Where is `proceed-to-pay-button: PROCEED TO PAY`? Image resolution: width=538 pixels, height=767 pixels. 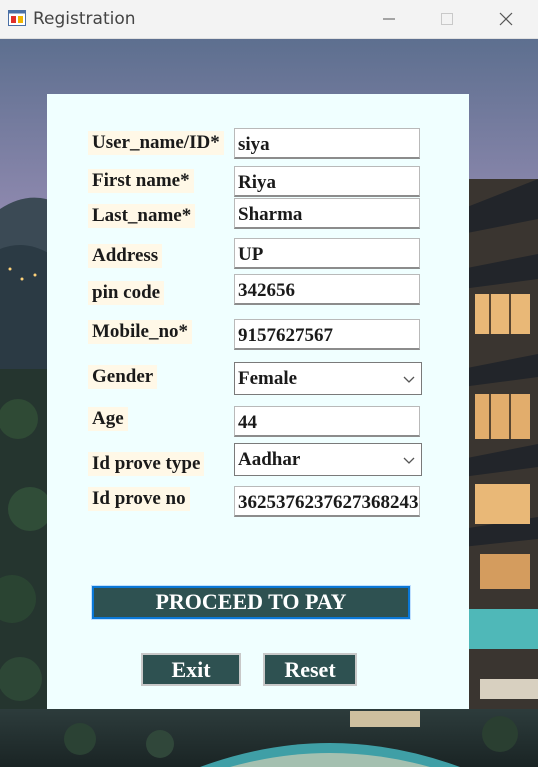
proceed-to-pay-button: PROCEED TO PAY is located at coordinates (251, 602).